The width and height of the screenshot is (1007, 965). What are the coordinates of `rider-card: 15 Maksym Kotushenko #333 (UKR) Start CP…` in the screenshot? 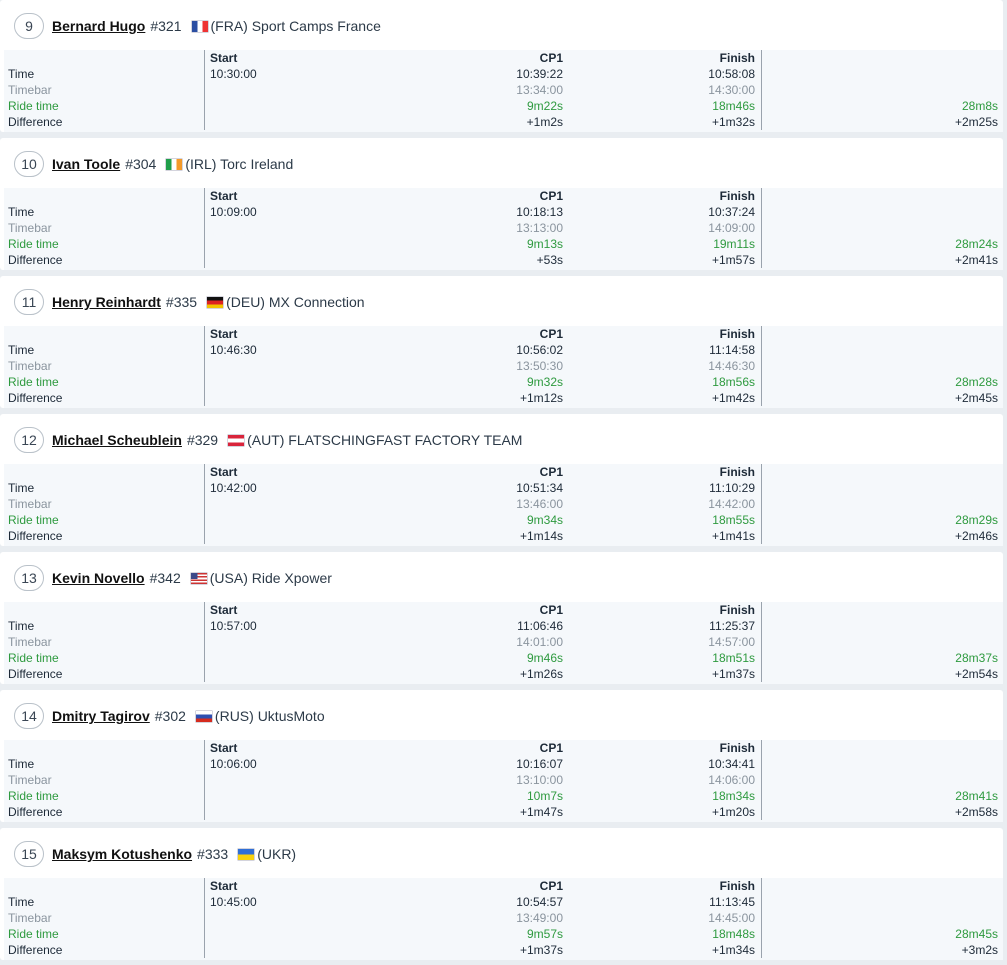 It's located at (501, 894).